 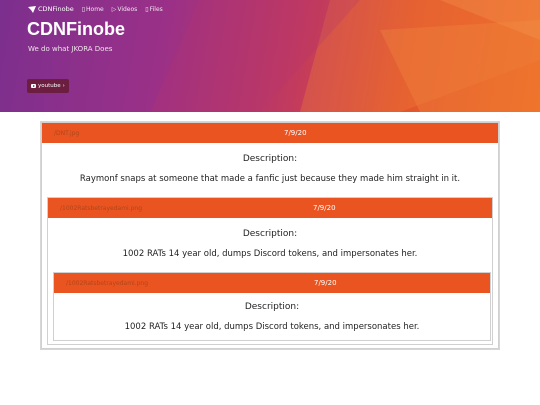 What do you see at coordinates (63, 86) in the screenshot?
I see `external-link-icon: ›` at bounding box center [63, 86].